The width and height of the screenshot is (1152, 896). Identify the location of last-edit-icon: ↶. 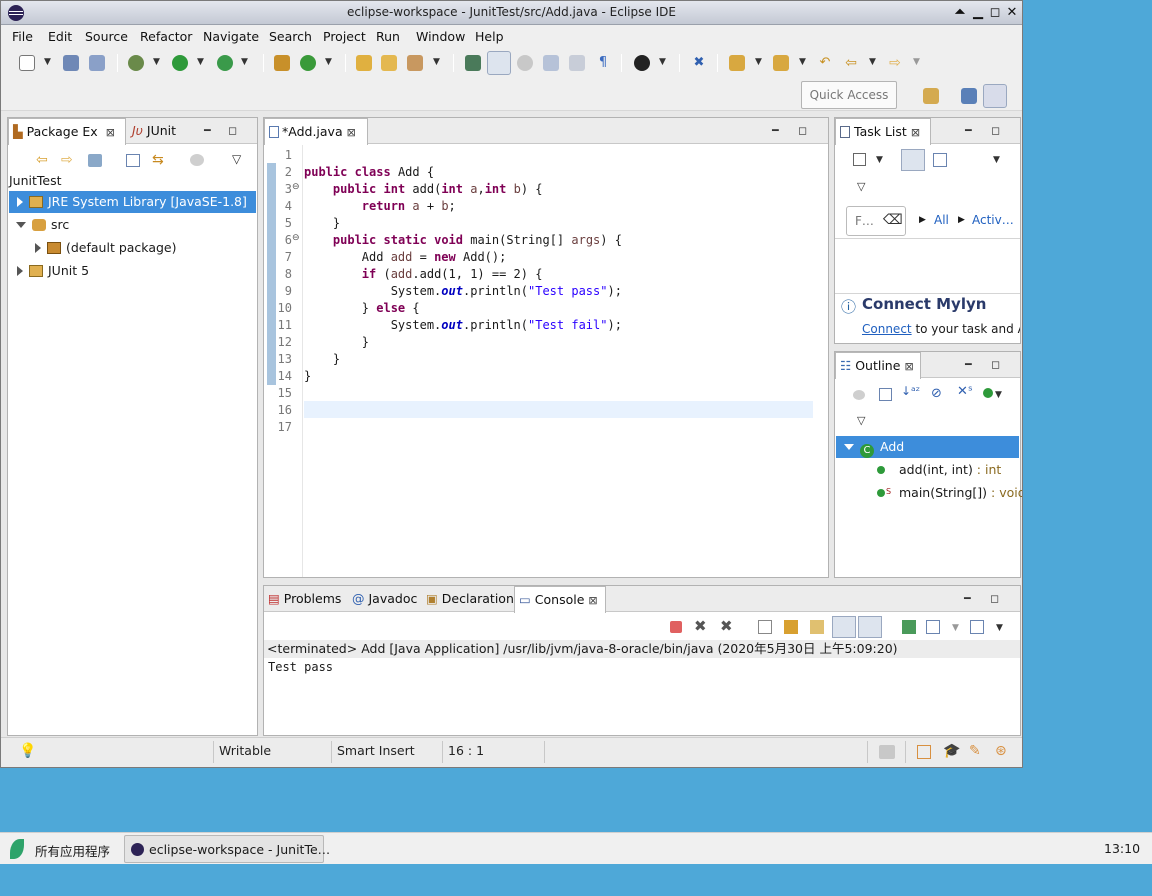
(825, 63).